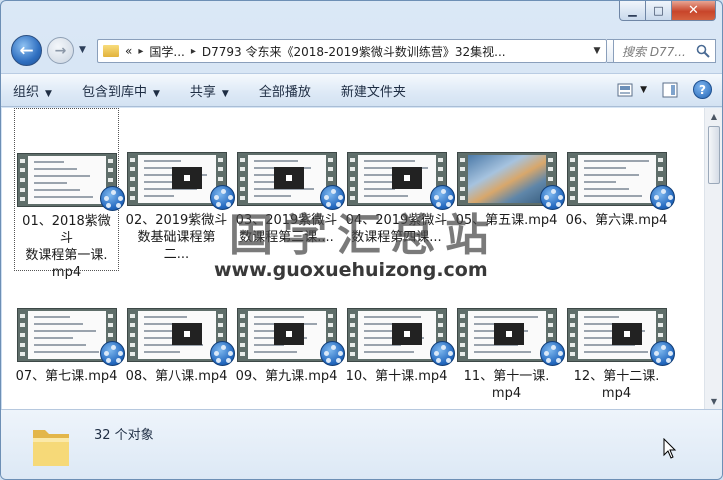 The width and height of the screenshot is (723, 480). What do you see at coordinates (616, 385) in the screenshot?
I see `file-name: 12、第十二课. mp4` at bounding box center [616, 385].